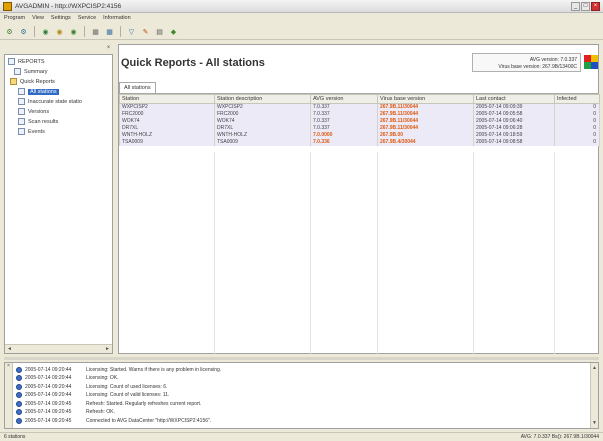 The width and height of the screenshot is (603, 441). Describe the element at coordinates (107, 349) in the screenshot. I see `scroll-right-icon: ►` at that location.